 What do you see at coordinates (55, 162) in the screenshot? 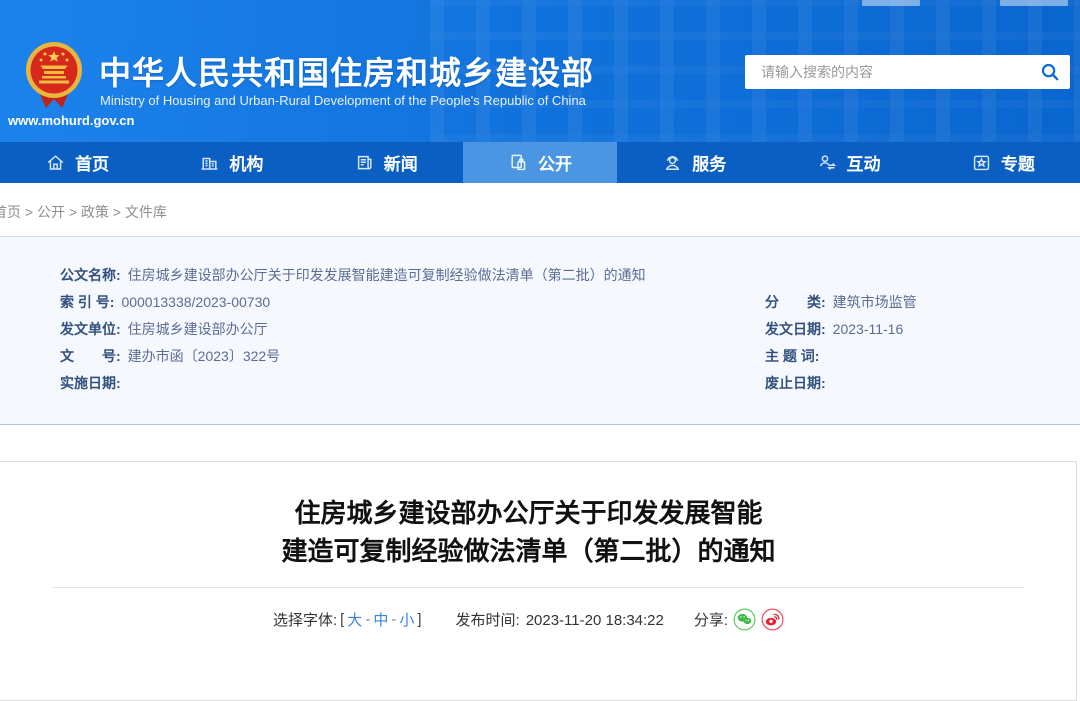
I see `home-icon` at bounding box center [55, 162].